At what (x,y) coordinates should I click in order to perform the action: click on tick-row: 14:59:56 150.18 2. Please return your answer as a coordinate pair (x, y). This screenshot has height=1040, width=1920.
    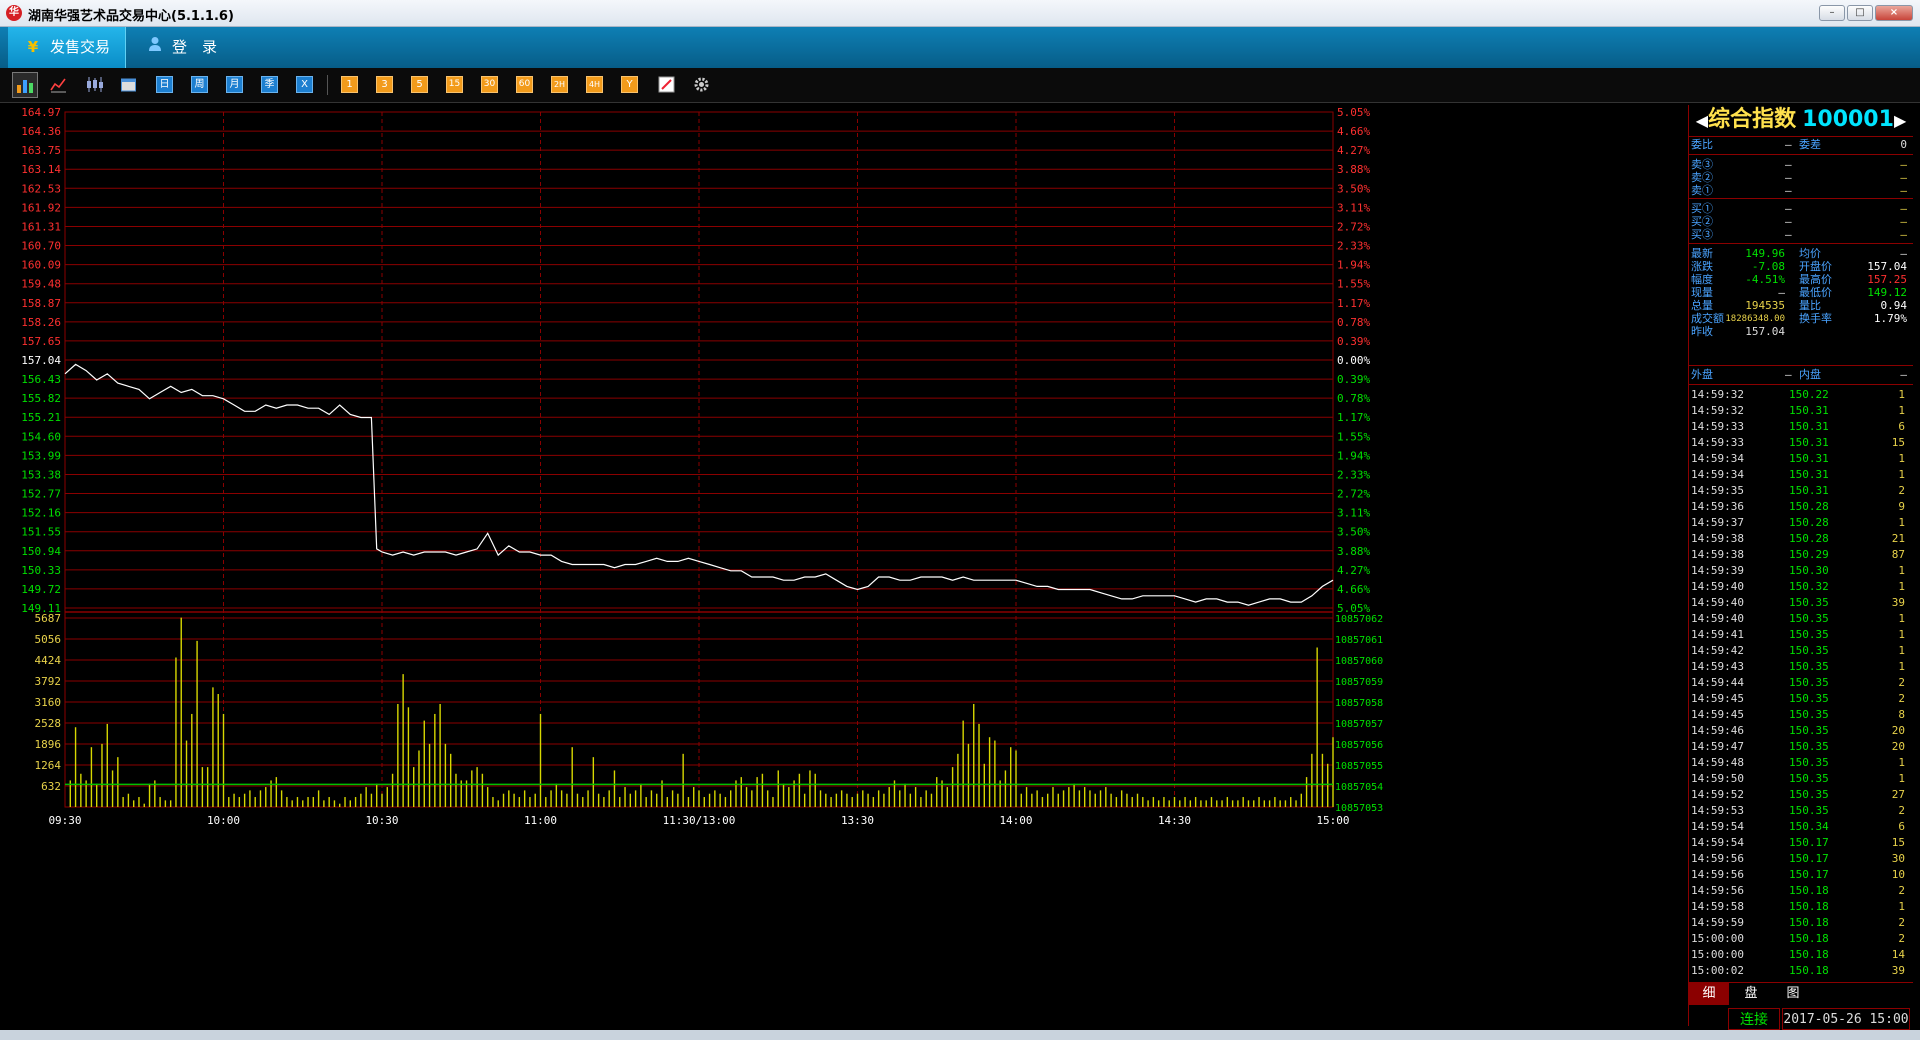
    Looking at the image, I should click on (1801, 891).